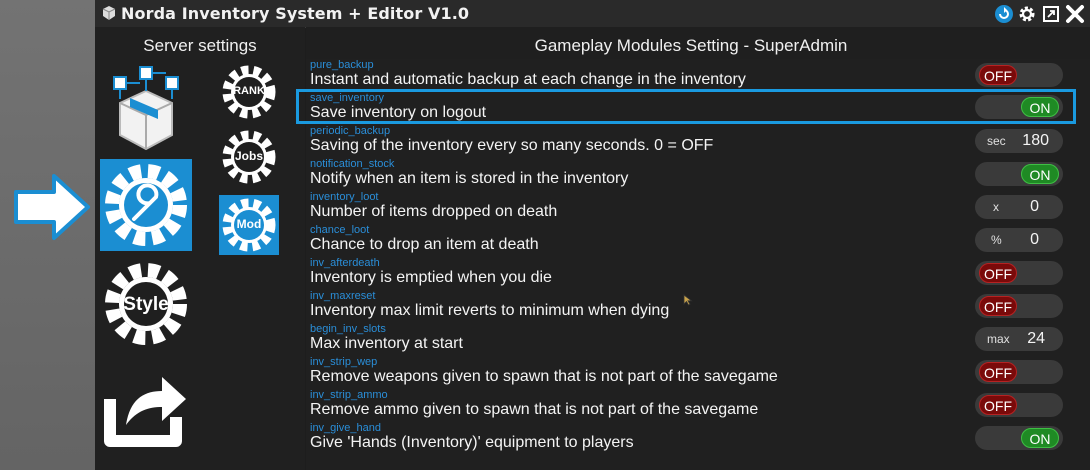 This screenshot has width=1090, height=470. I want to click on gear-icon, so click(1027, 14).